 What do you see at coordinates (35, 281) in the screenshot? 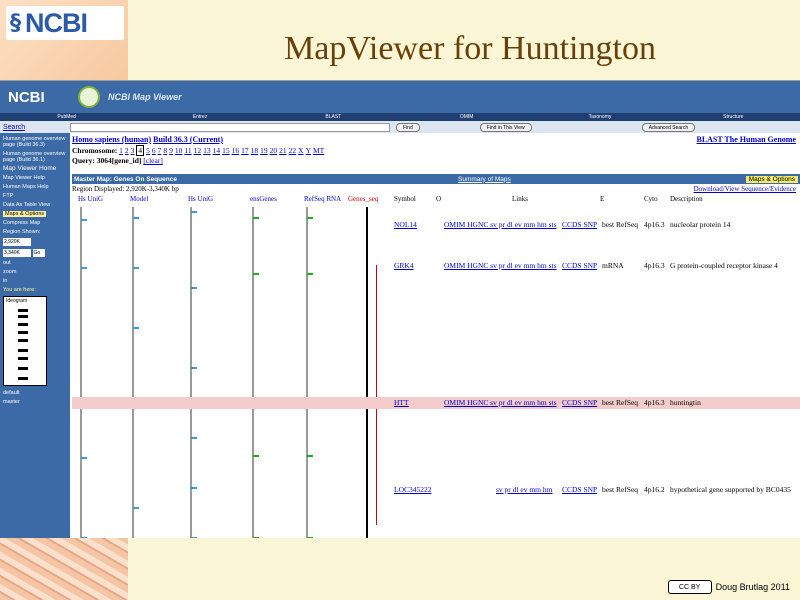
I see `zoom-in-button: in` at bounding box center [35, 281].